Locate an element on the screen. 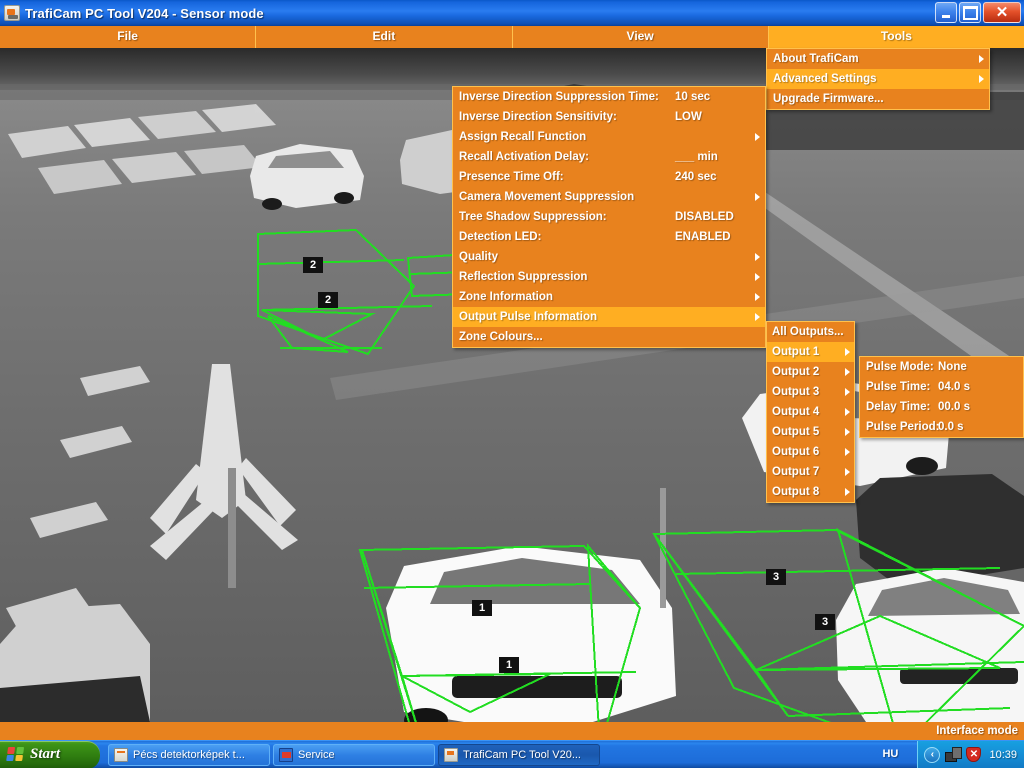 This screenshot has width=1024, height=768. taskbar-item-service: Service is located at coordinates (354, 754).